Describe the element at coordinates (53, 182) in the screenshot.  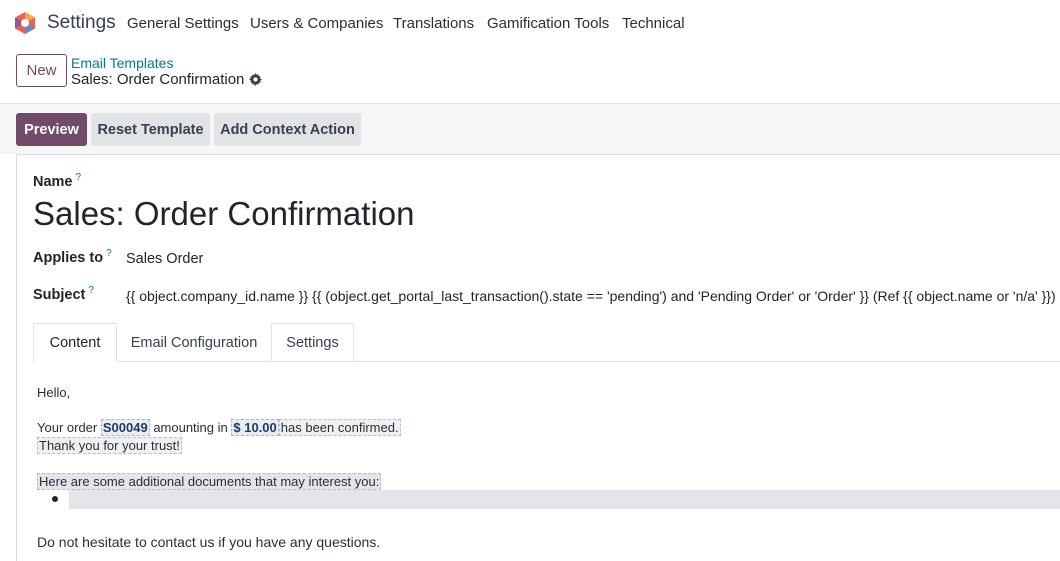
I see `name-label-text: Name` at that location.